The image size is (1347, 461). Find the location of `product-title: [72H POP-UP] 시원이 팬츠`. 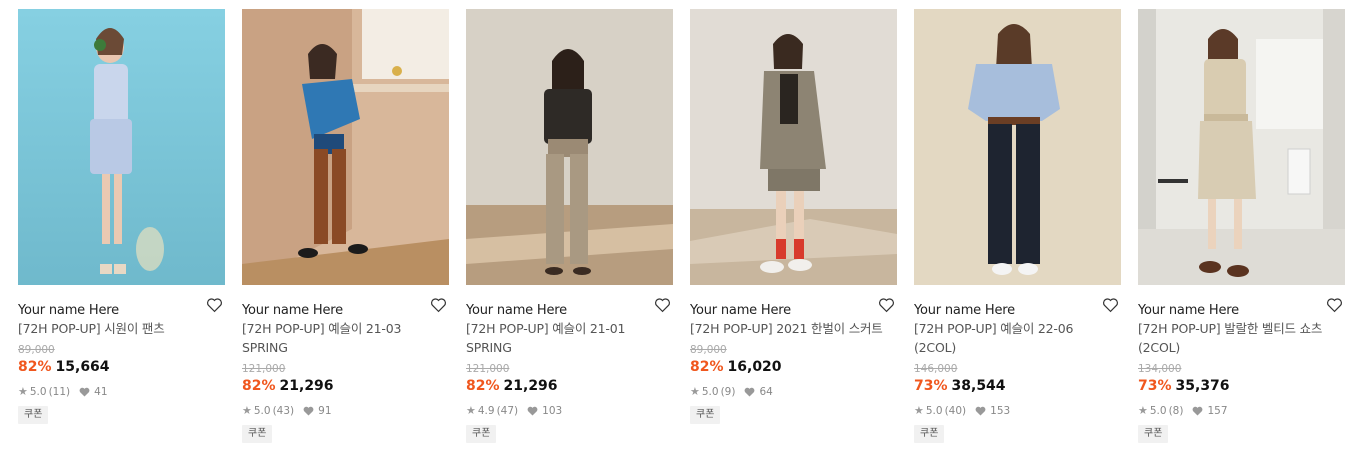

product-title: [72H POP-UP] 시원이 팬츠 is located at coordinates (118, 328).